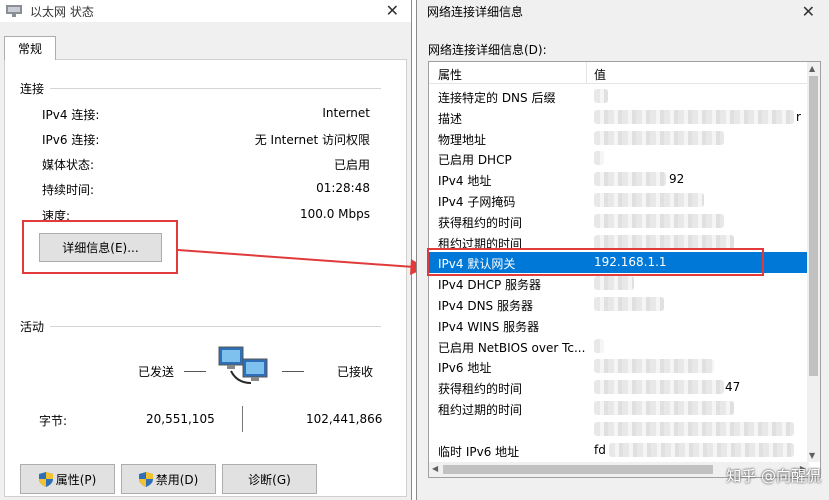  Describe the element at coordinates (773, 476) in the screenshot. I see `watermark: 知乎 @向醒侃` at that location.